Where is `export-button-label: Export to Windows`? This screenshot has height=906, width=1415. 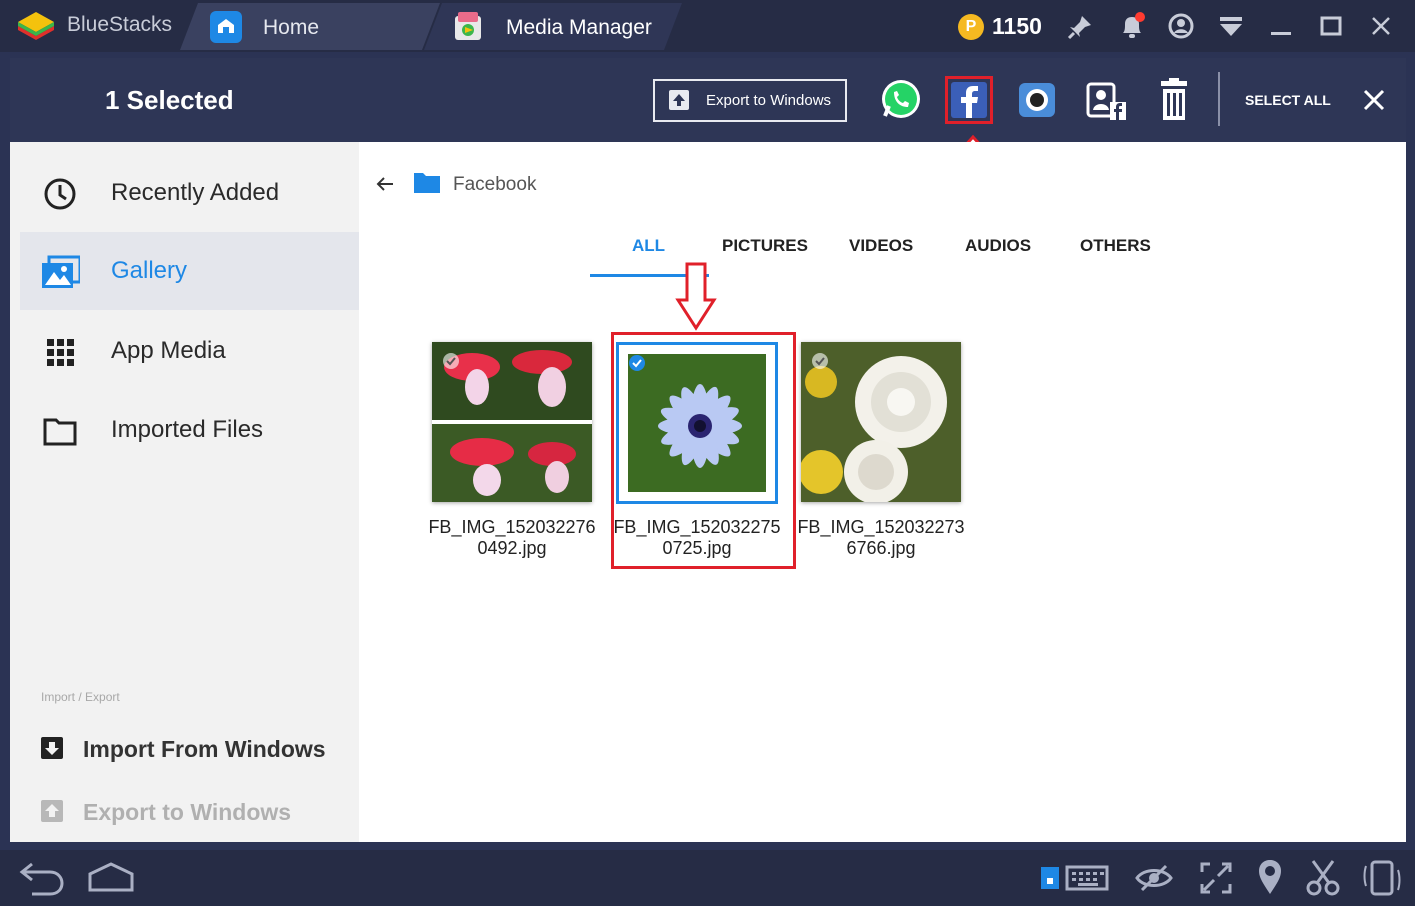
export-button-label: Export to Windows is located at coordinates (769, 100).